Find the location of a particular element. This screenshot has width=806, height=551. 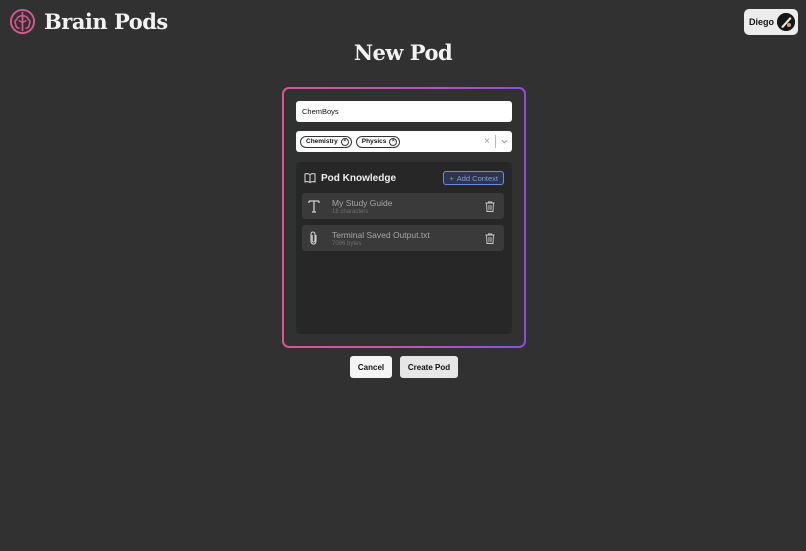

item-name: My Study Guide is located at coordinates (362, 202).